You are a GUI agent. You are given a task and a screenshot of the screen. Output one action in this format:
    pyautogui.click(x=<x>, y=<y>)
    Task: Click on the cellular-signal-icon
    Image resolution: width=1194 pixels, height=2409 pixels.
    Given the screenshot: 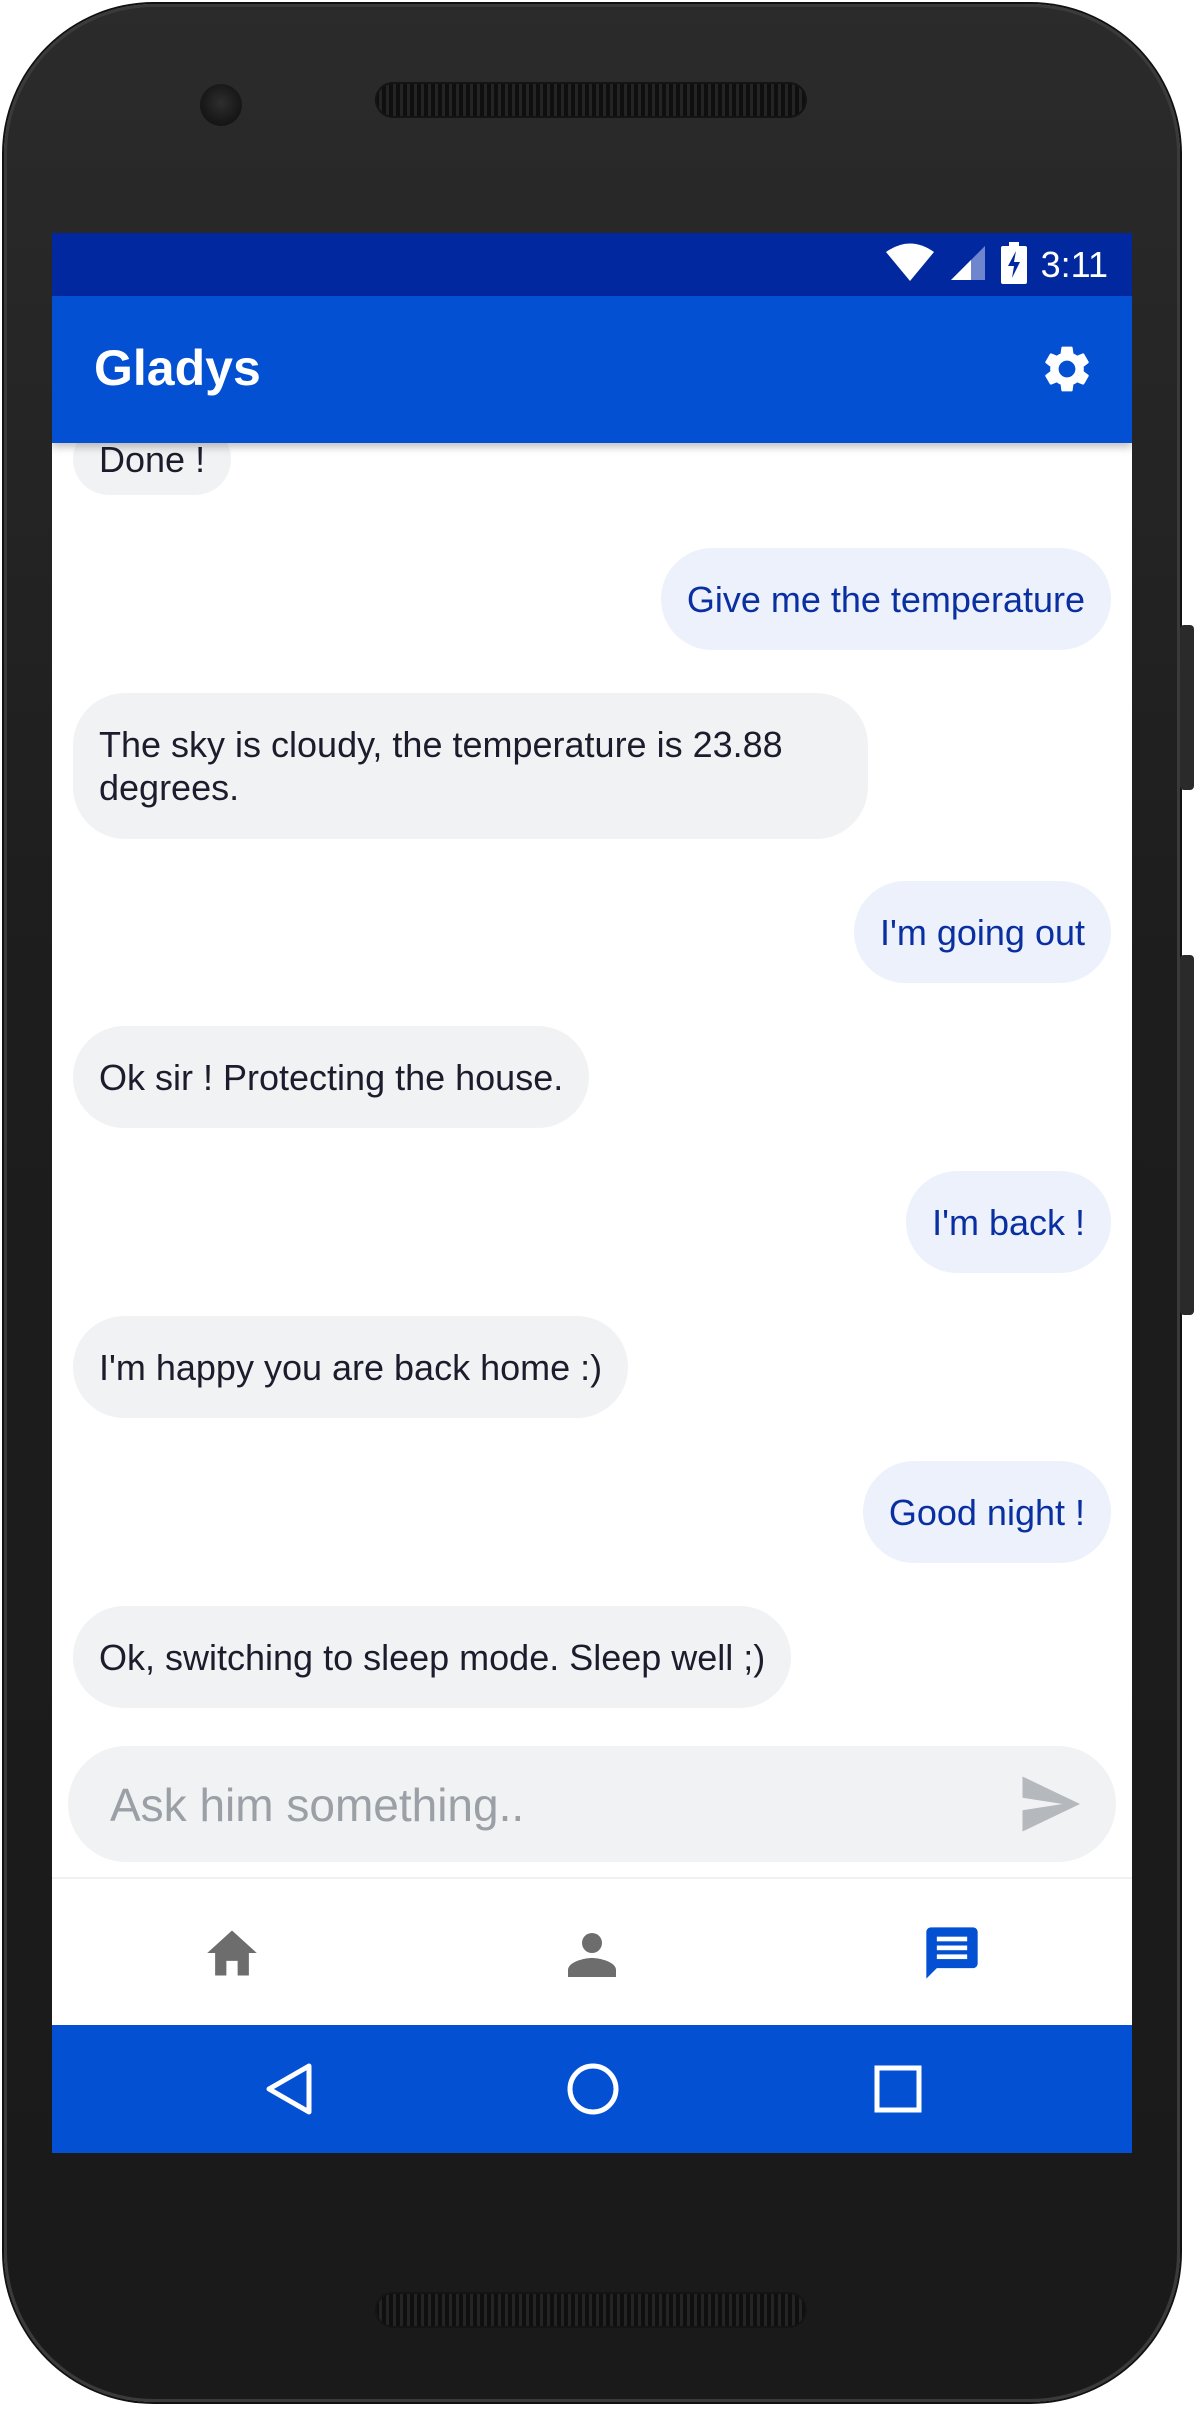 What is the action you would take?
    pyautogui.click(x=968, y=265)
    